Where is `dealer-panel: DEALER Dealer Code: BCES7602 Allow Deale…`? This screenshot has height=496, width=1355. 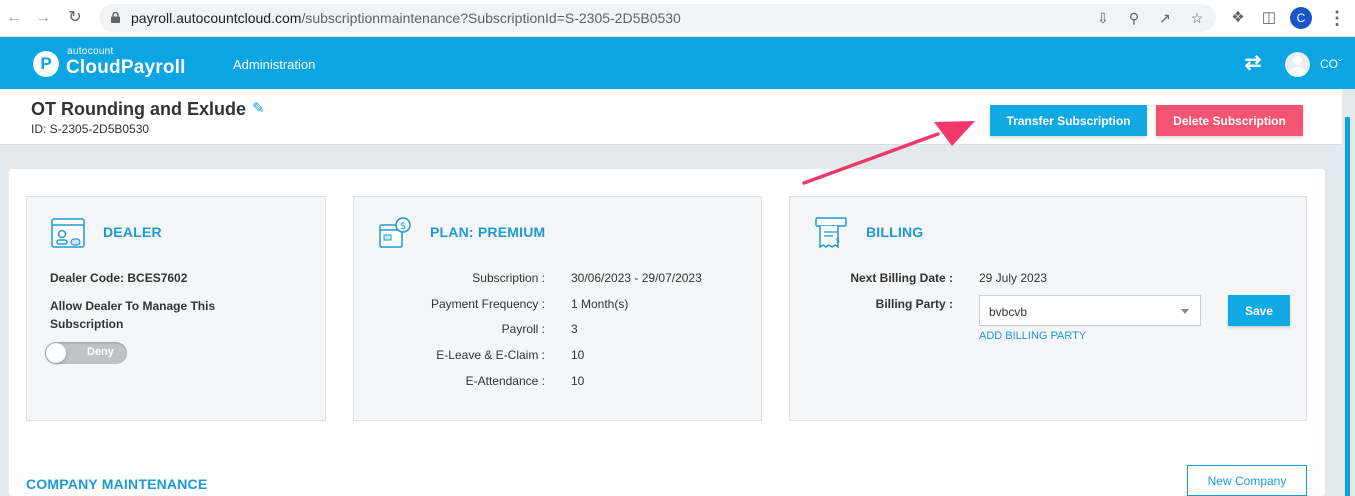
dealer-panel: DEALER Dealer Code: BCES7602 Allow Deale… is located at coordinates (176, 308).